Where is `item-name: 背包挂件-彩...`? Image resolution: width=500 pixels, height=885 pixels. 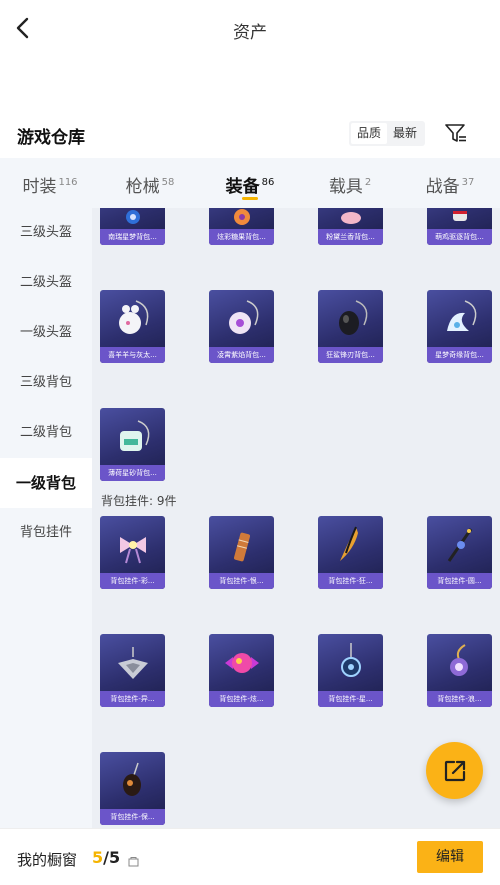 item-name: 背包挂件-彩... is located at coordinates (132, 581).